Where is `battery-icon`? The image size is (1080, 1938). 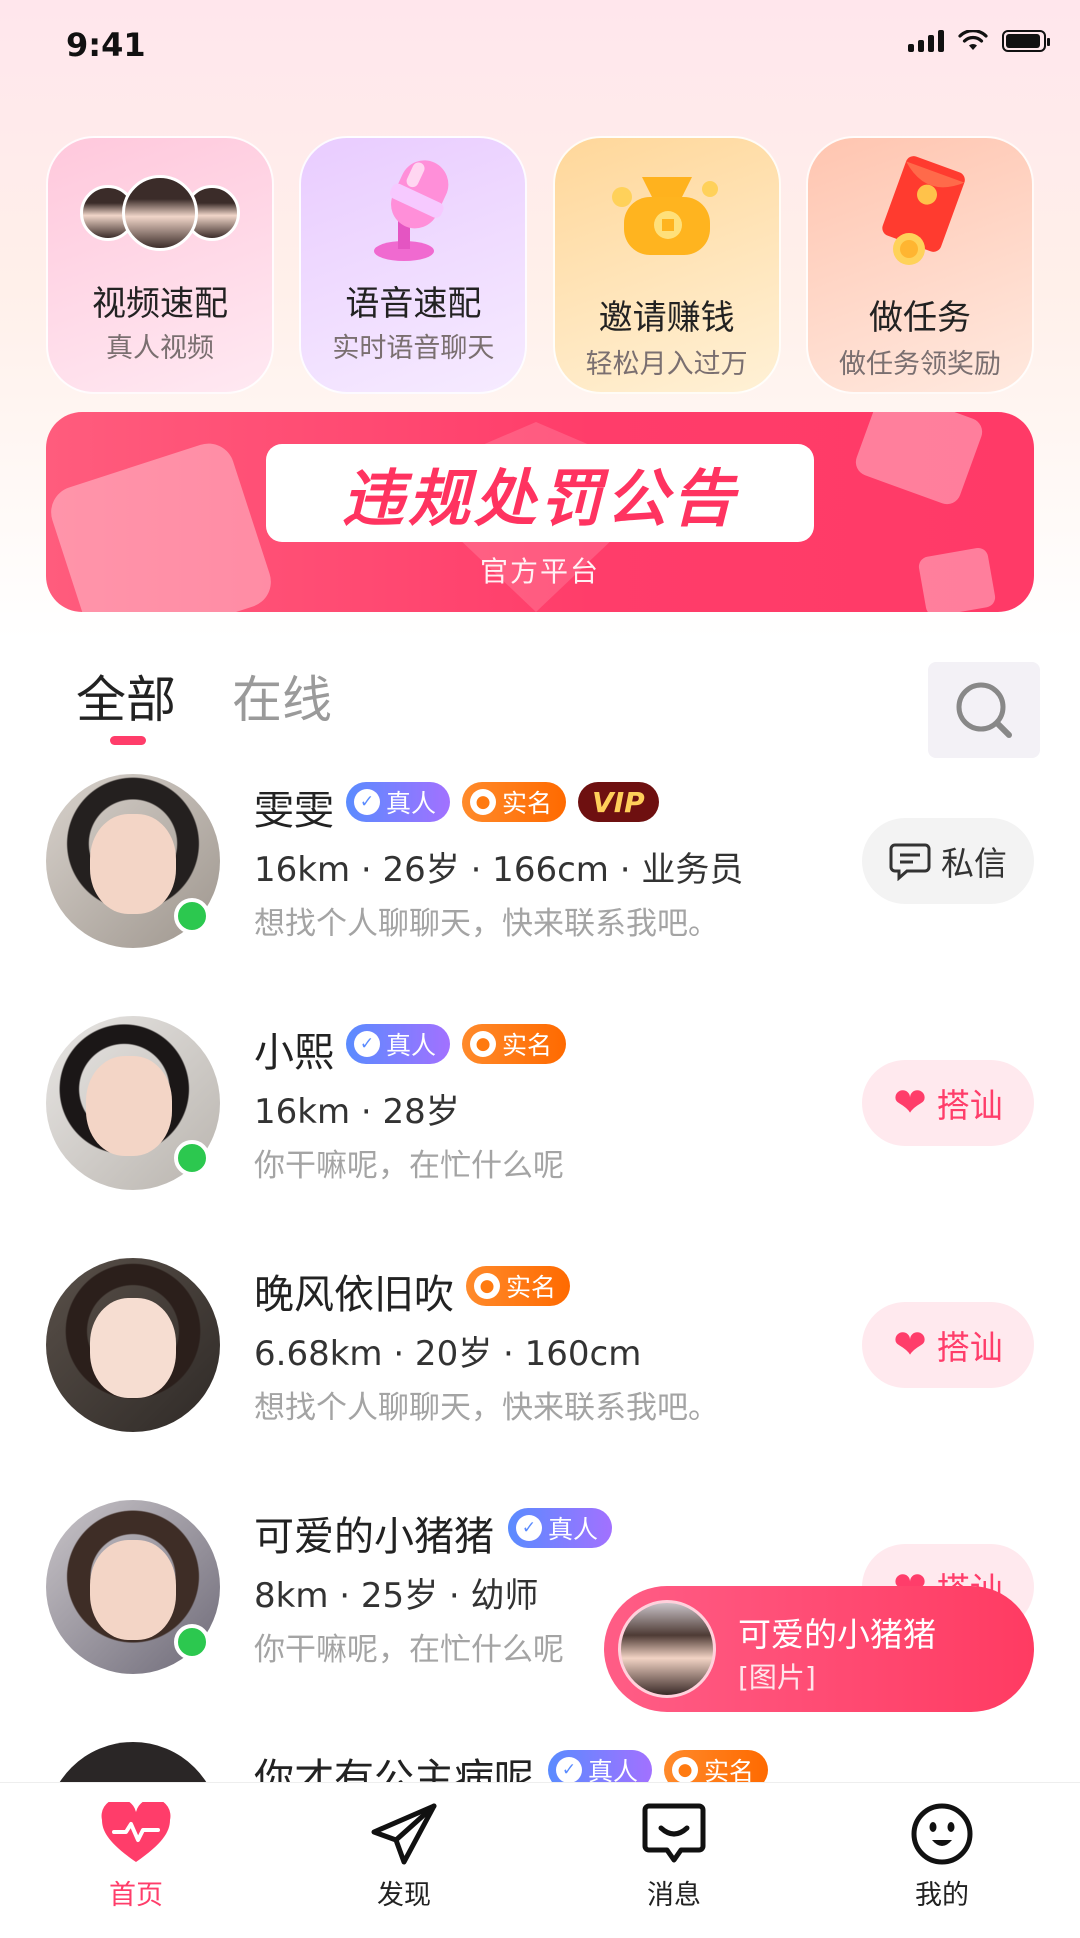
battery-icon is located at coordinates (1026, 41).